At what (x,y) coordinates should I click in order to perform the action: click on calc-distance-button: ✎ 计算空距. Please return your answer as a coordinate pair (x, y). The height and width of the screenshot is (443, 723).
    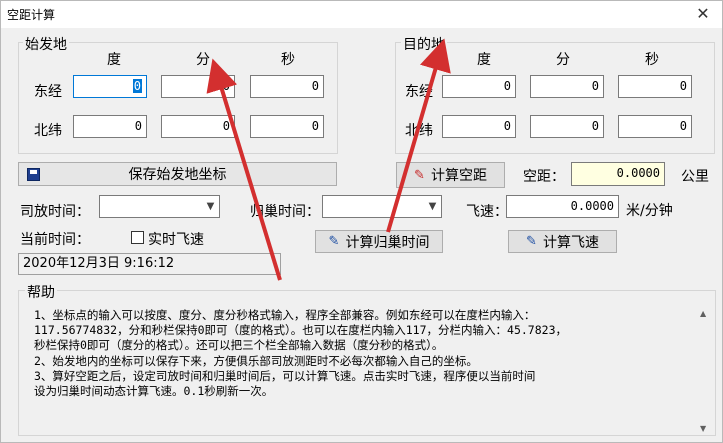
    Looking at the image, I should click on (450, 175).